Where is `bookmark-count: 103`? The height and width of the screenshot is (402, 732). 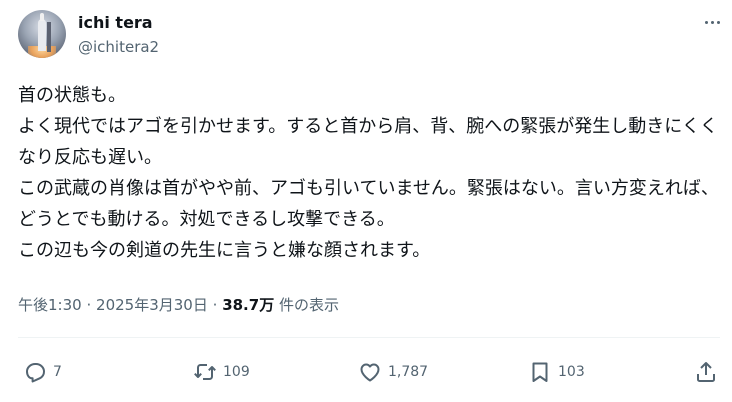
bookmark-count: 103 is located at coordinates (571, 372).